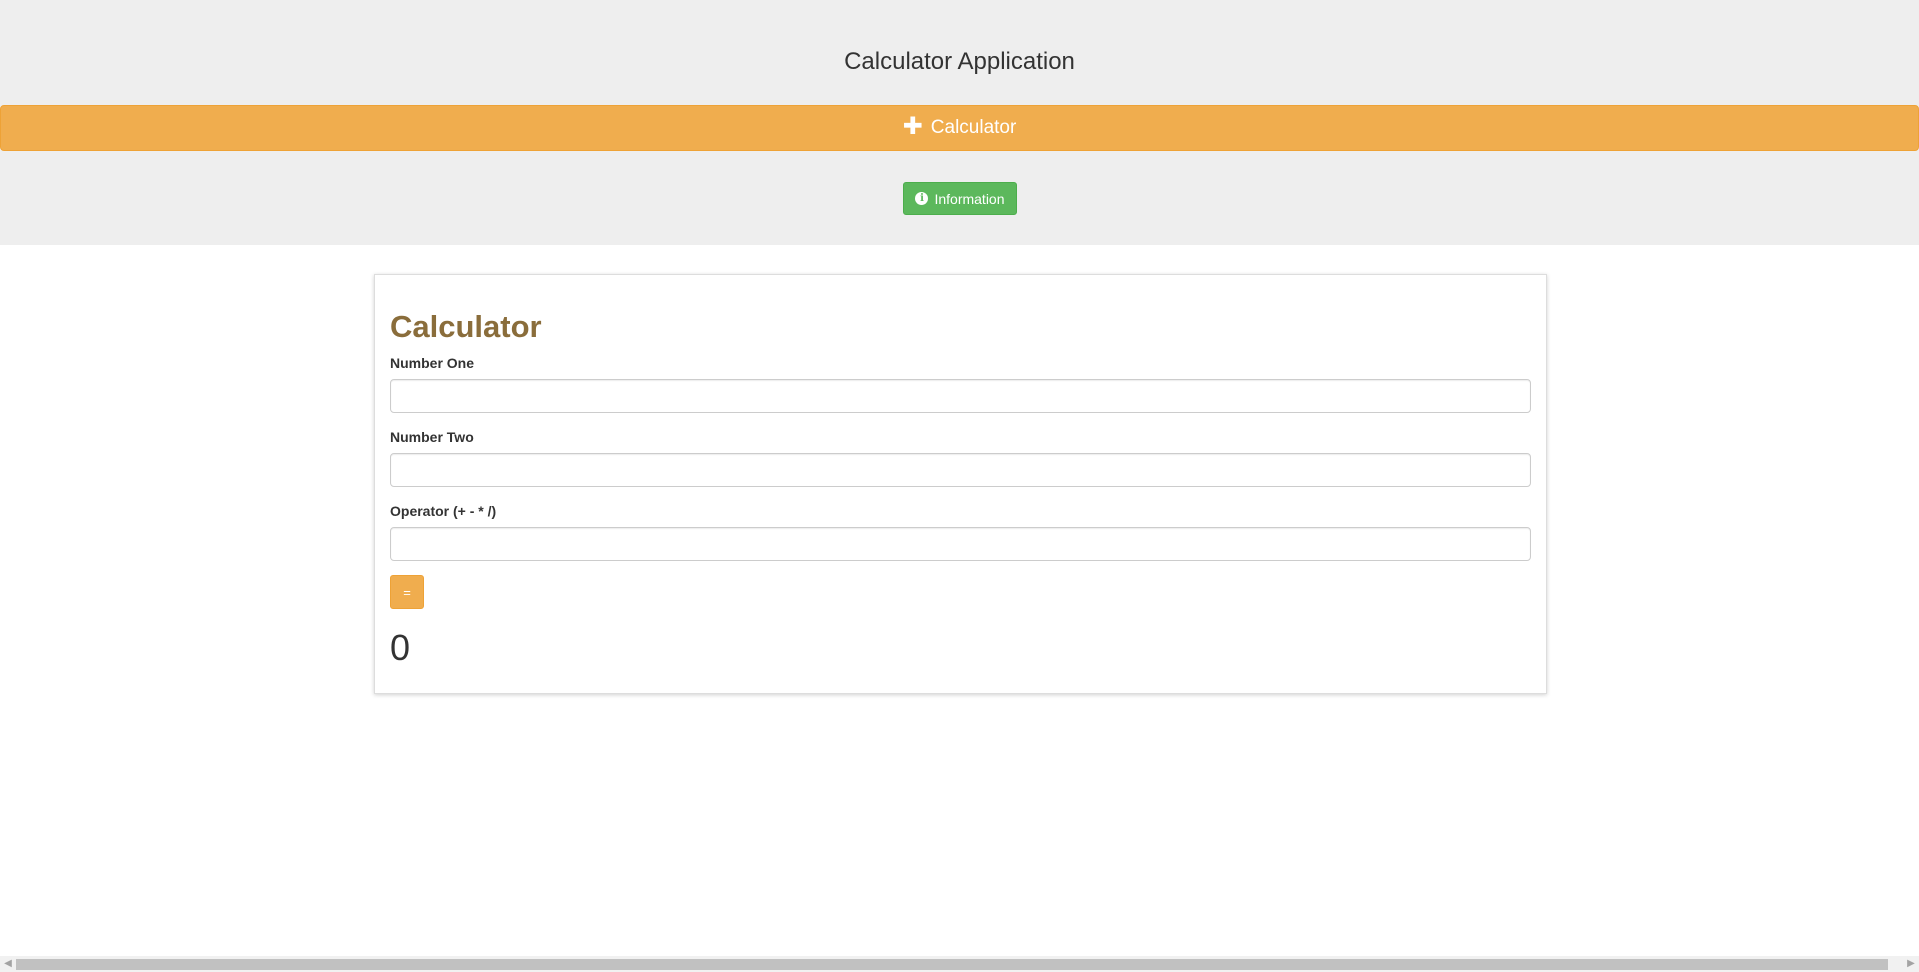 This screenshot has width=1919, height=972. I want to click on horizontal-scrollbar: ◀ ▶, so click(959, 964).